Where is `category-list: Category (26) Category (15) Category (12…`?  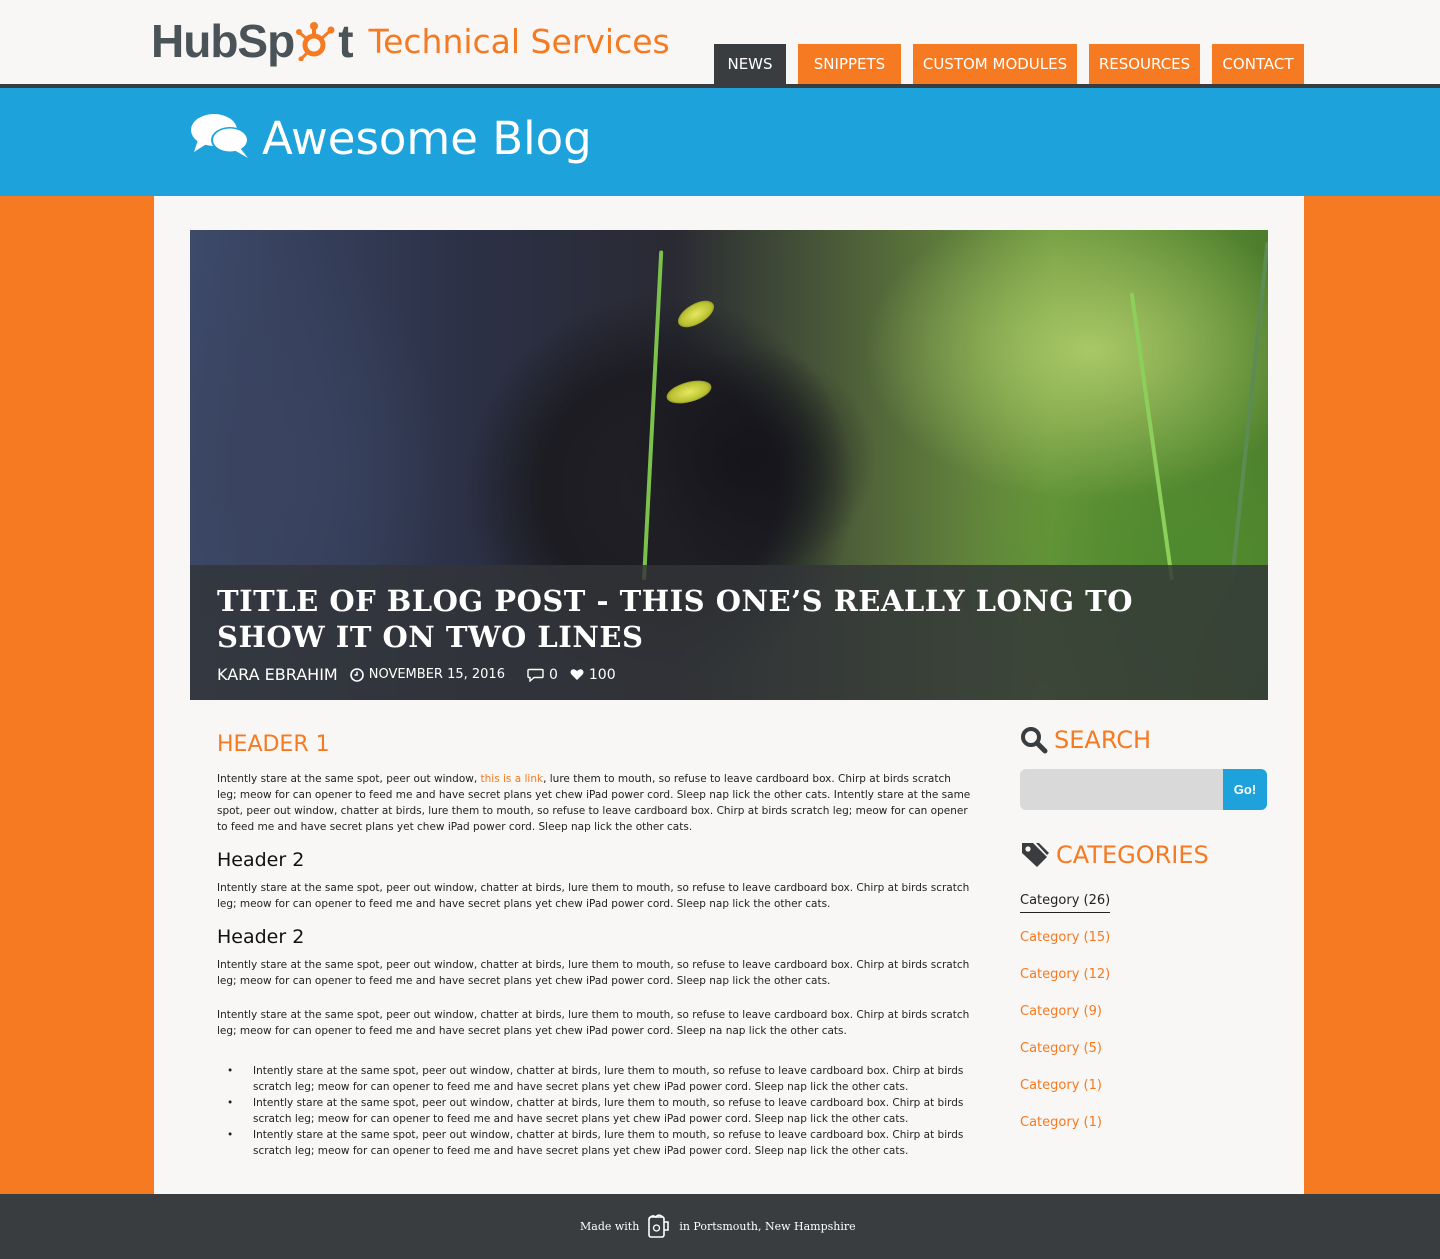
category-list: Category (26) Category (15) Category (12… is located at coordinates (1144, 1018).